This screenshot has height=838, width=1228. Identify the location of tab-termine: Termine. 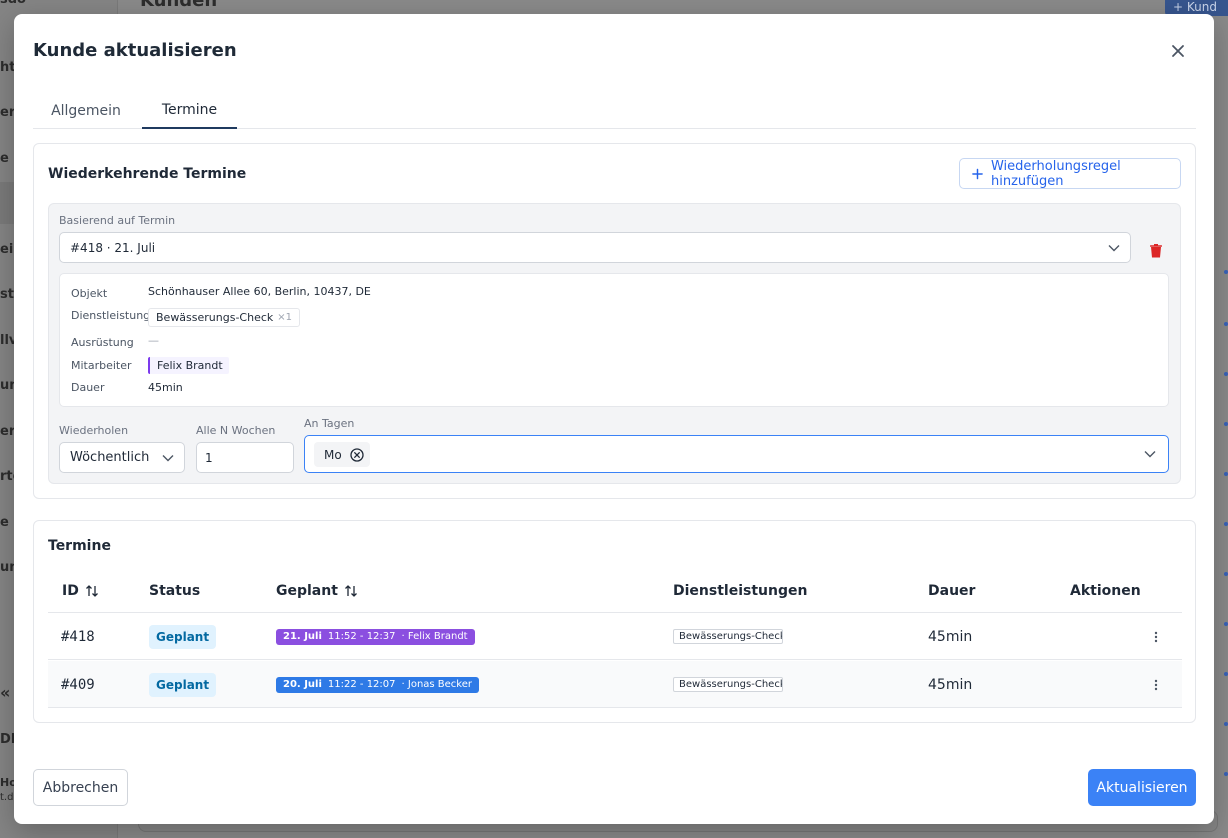
(189, 110).